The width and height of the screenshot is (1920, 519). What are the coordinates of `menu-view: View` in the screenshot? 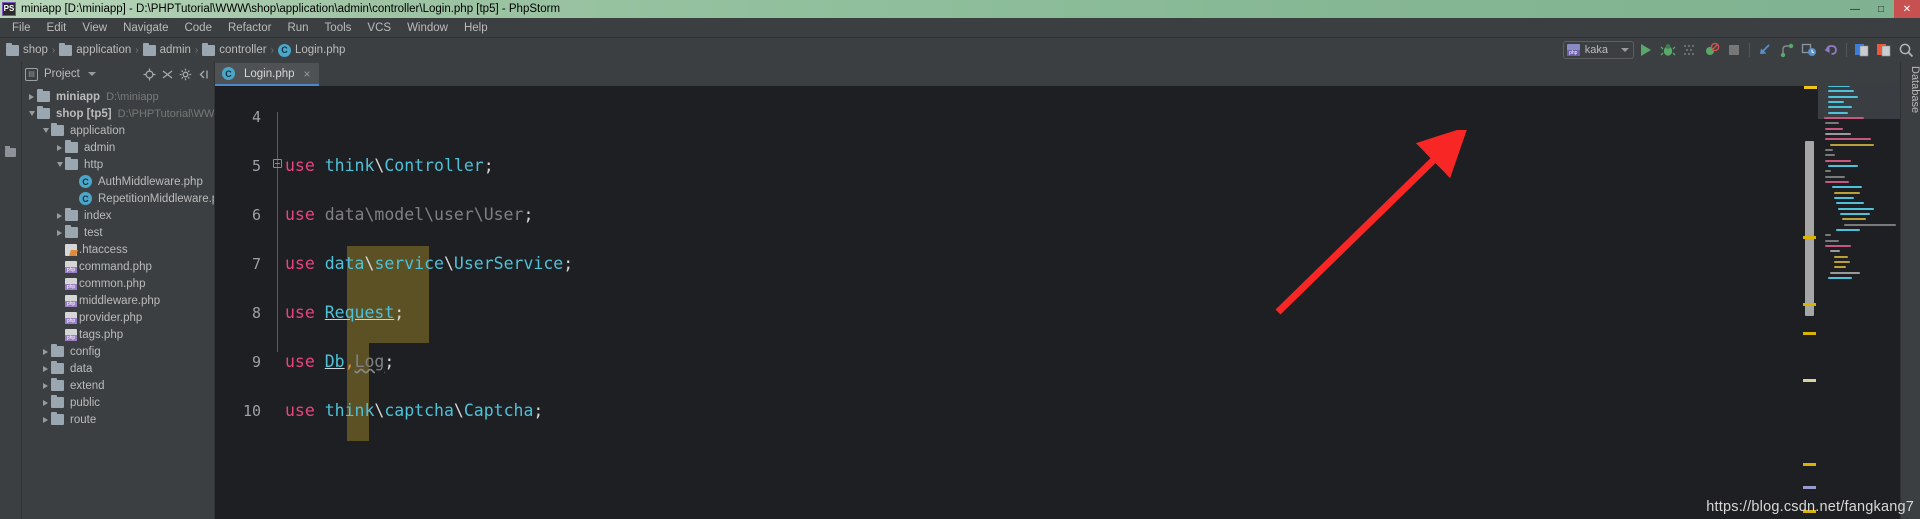 It's located at (94, 28).